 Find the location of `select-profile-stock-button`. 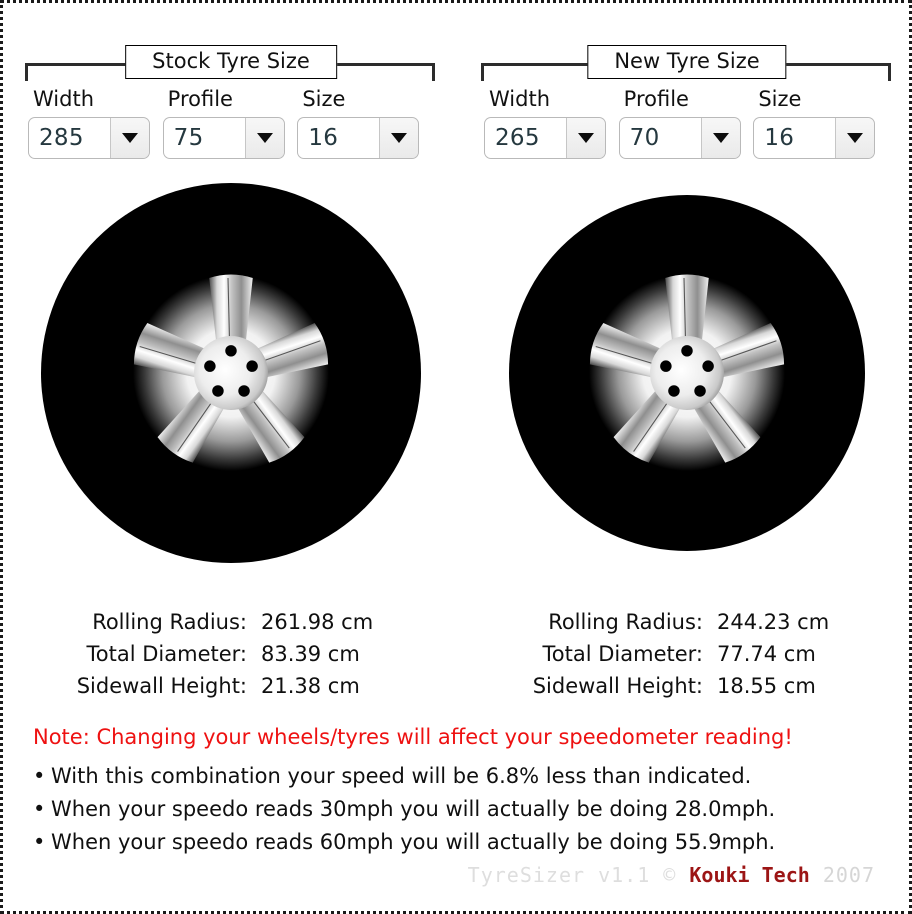

select-profile-stock-button is located at coordinates (264, 138).